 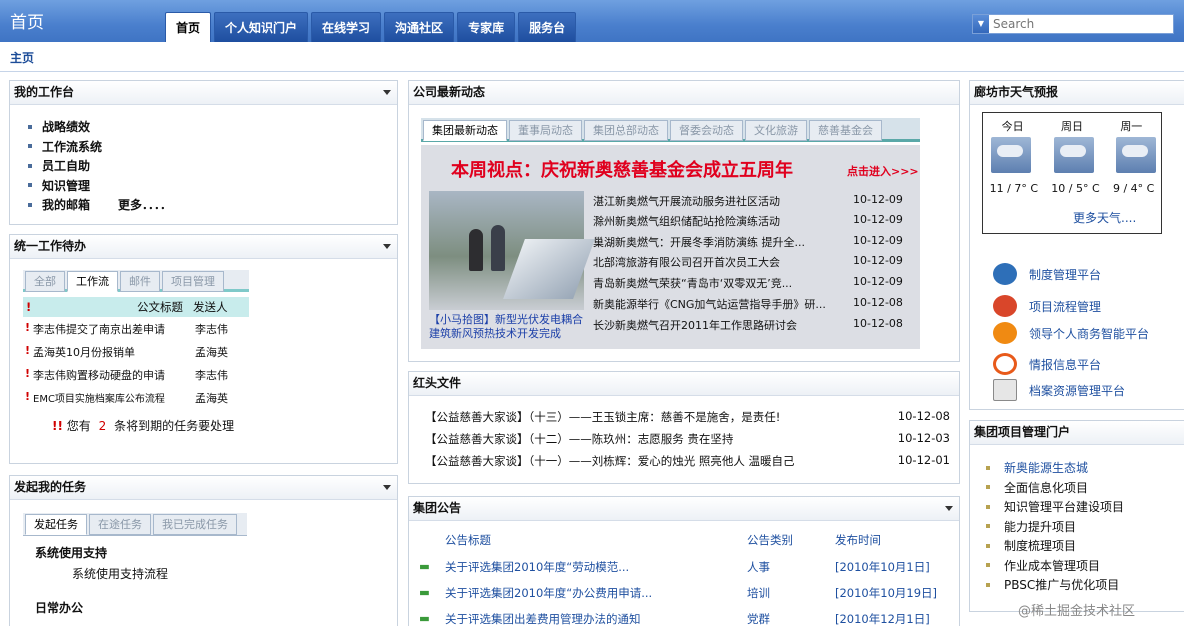 I want to click on notice-row: ▬ 关于评选集团2010年度“劳动模范... 人事 [2010年10月1日], so click(x=684, y=572).